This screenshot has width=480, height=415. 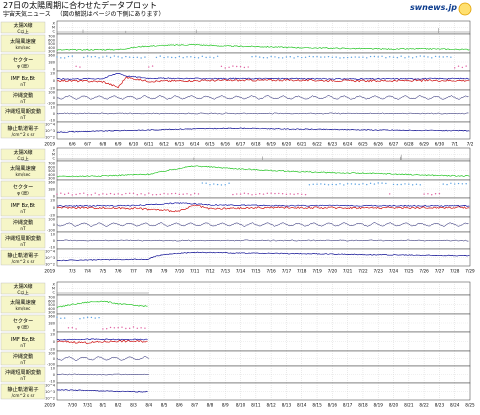 What do you see at coordinates (133, 271) in the screenshot?
I see `x-tick-label: 7/7` at bounding box center [133, 271].